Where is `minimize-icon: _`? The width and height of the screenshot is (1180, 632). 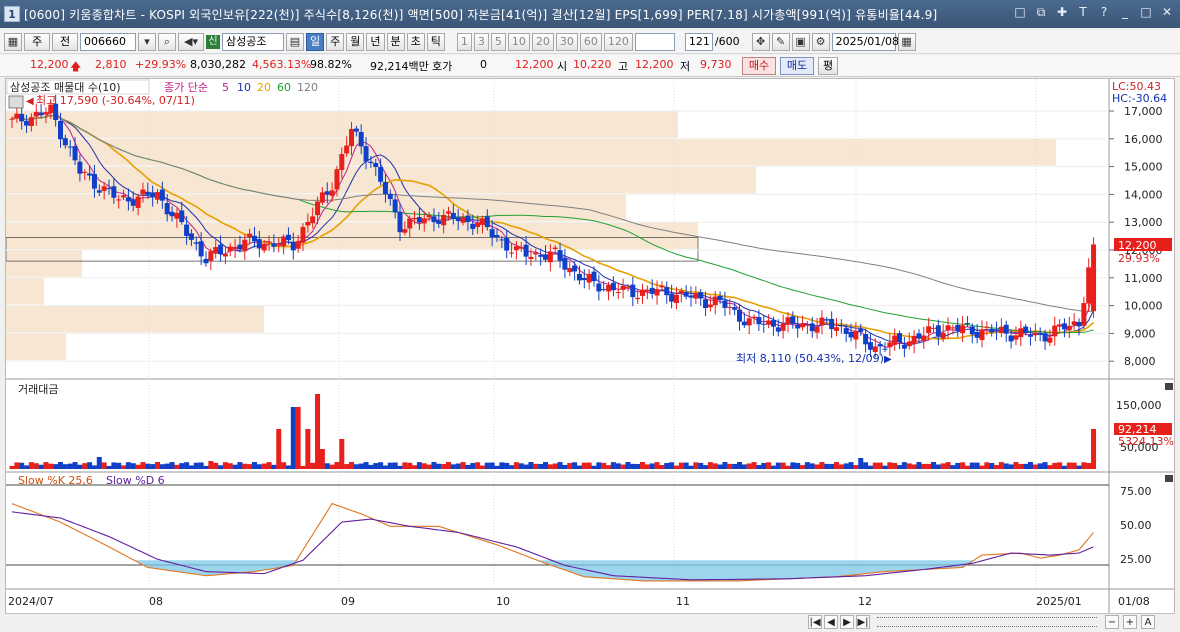 minimize-icon: _ is located at coordinates (1125, 12).